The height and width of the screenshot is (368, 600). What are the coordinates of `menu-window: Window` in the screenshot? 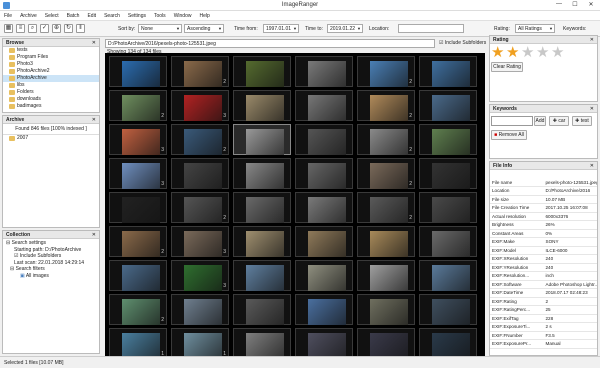 It's located at (183, 15).